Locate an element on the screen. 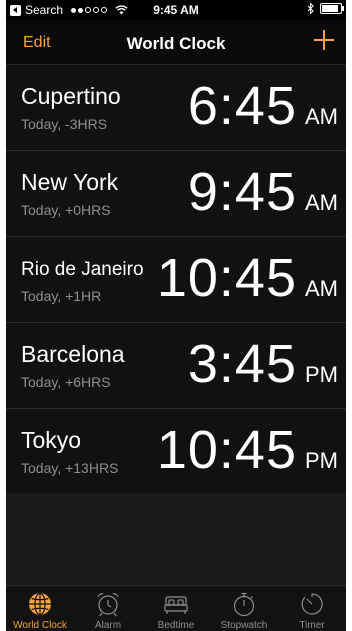 The height and width of the screenshot is (631, 352). local-time: 10:45 AM is located at coordinates (247, 278).